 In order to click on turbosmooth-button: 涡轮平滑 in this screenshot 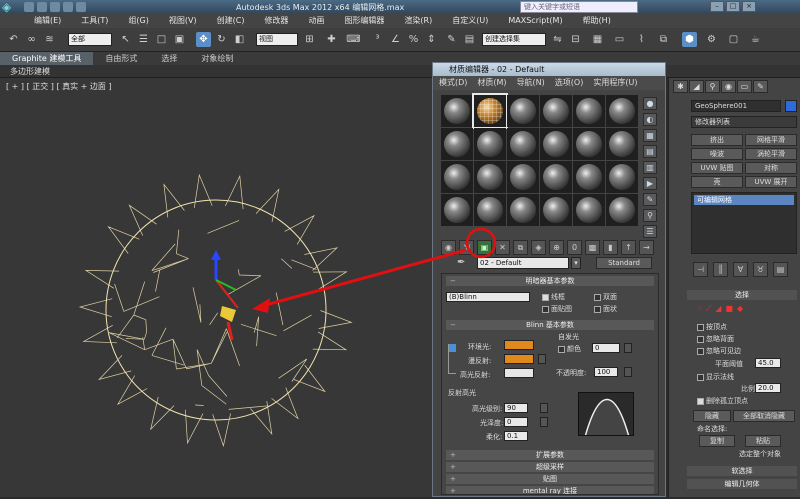, I will do `click(771, 154)`.